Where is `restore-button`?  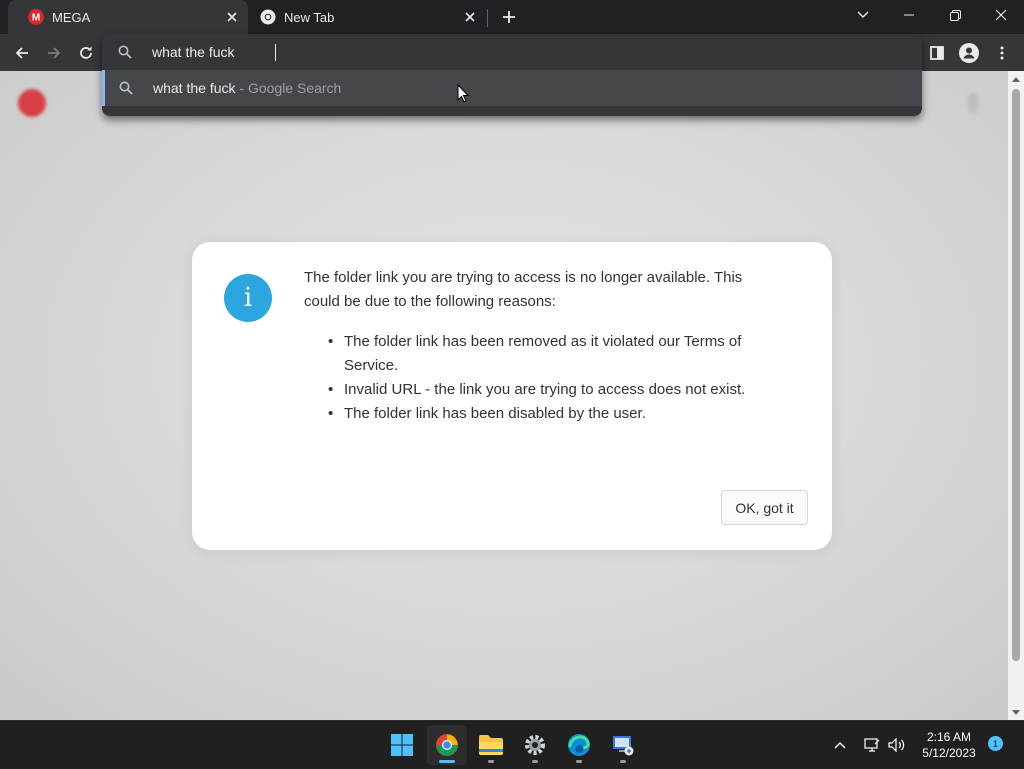 restore-button is located at coordinates (955, 15).